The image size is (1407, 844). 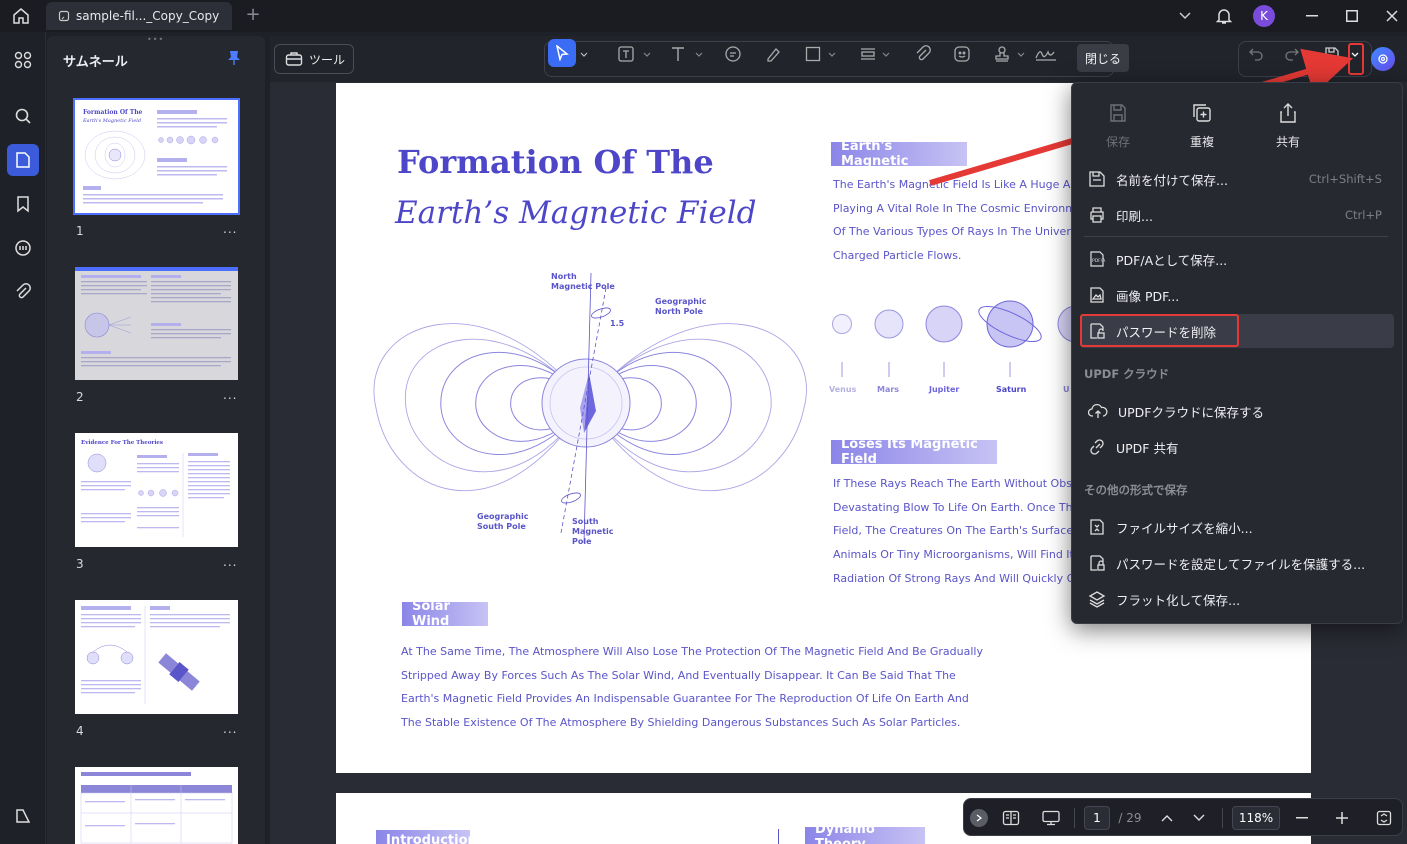 I want to click on planet-label-mars: Mars, so click(x=888, y=389).